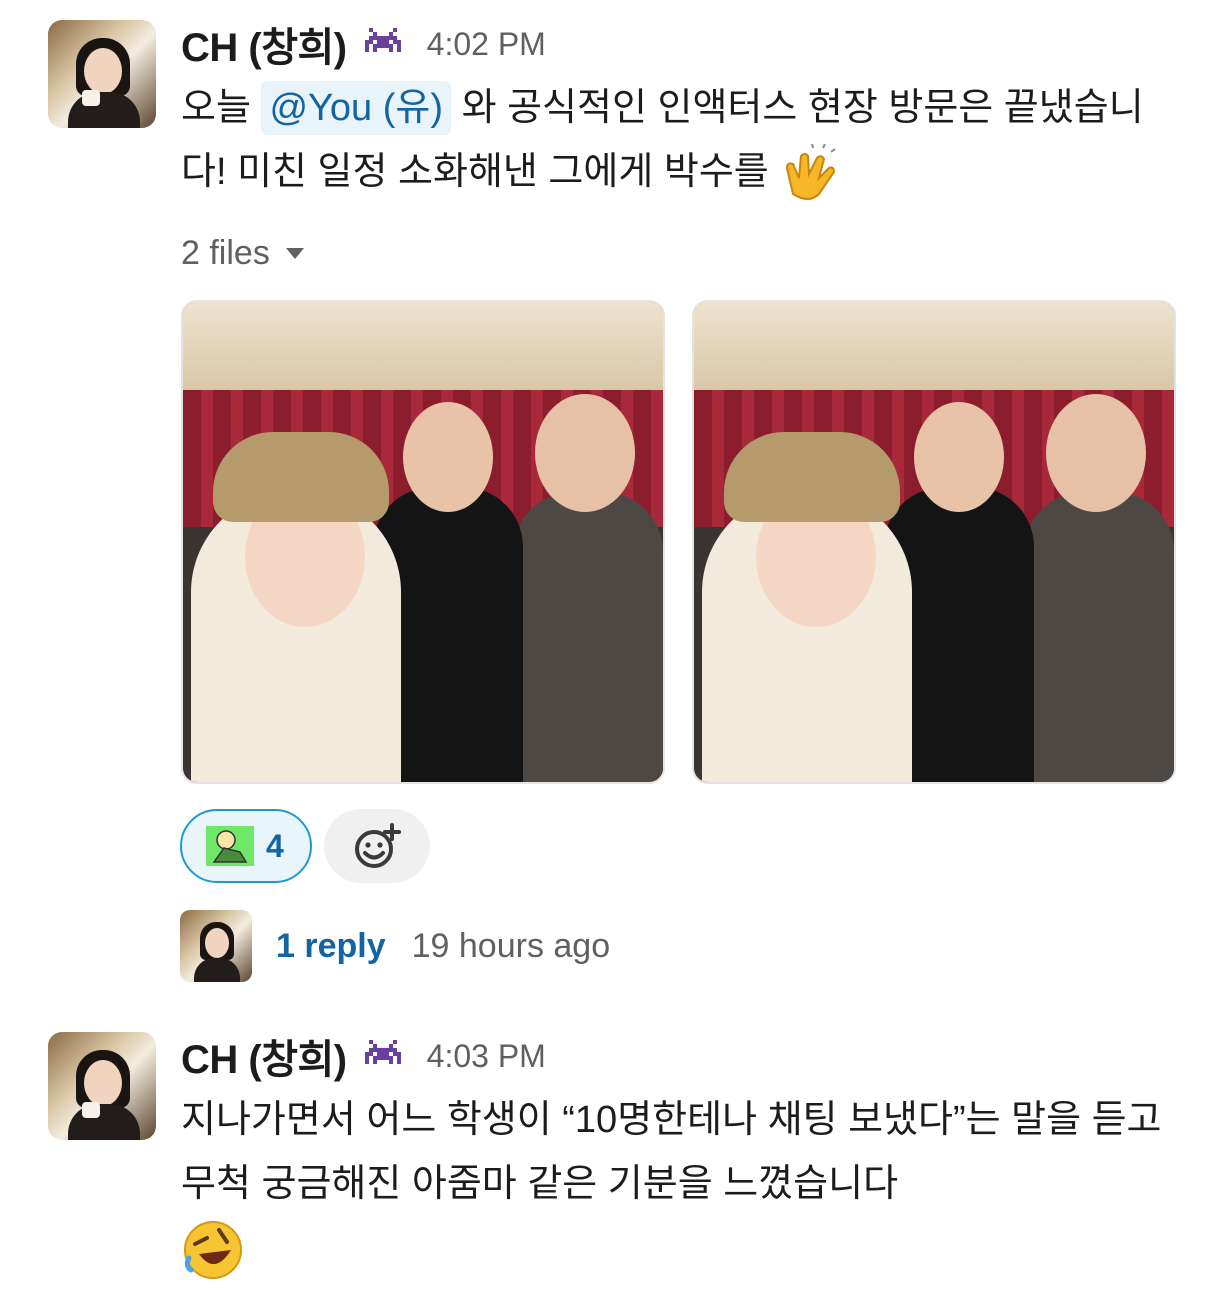 The height and width of the screenshot is (1306, 1210). What do you see at coordinates (216, 946) in the screenshot?
I see `thread-reply-avatar` at bounding box center [216, 946].